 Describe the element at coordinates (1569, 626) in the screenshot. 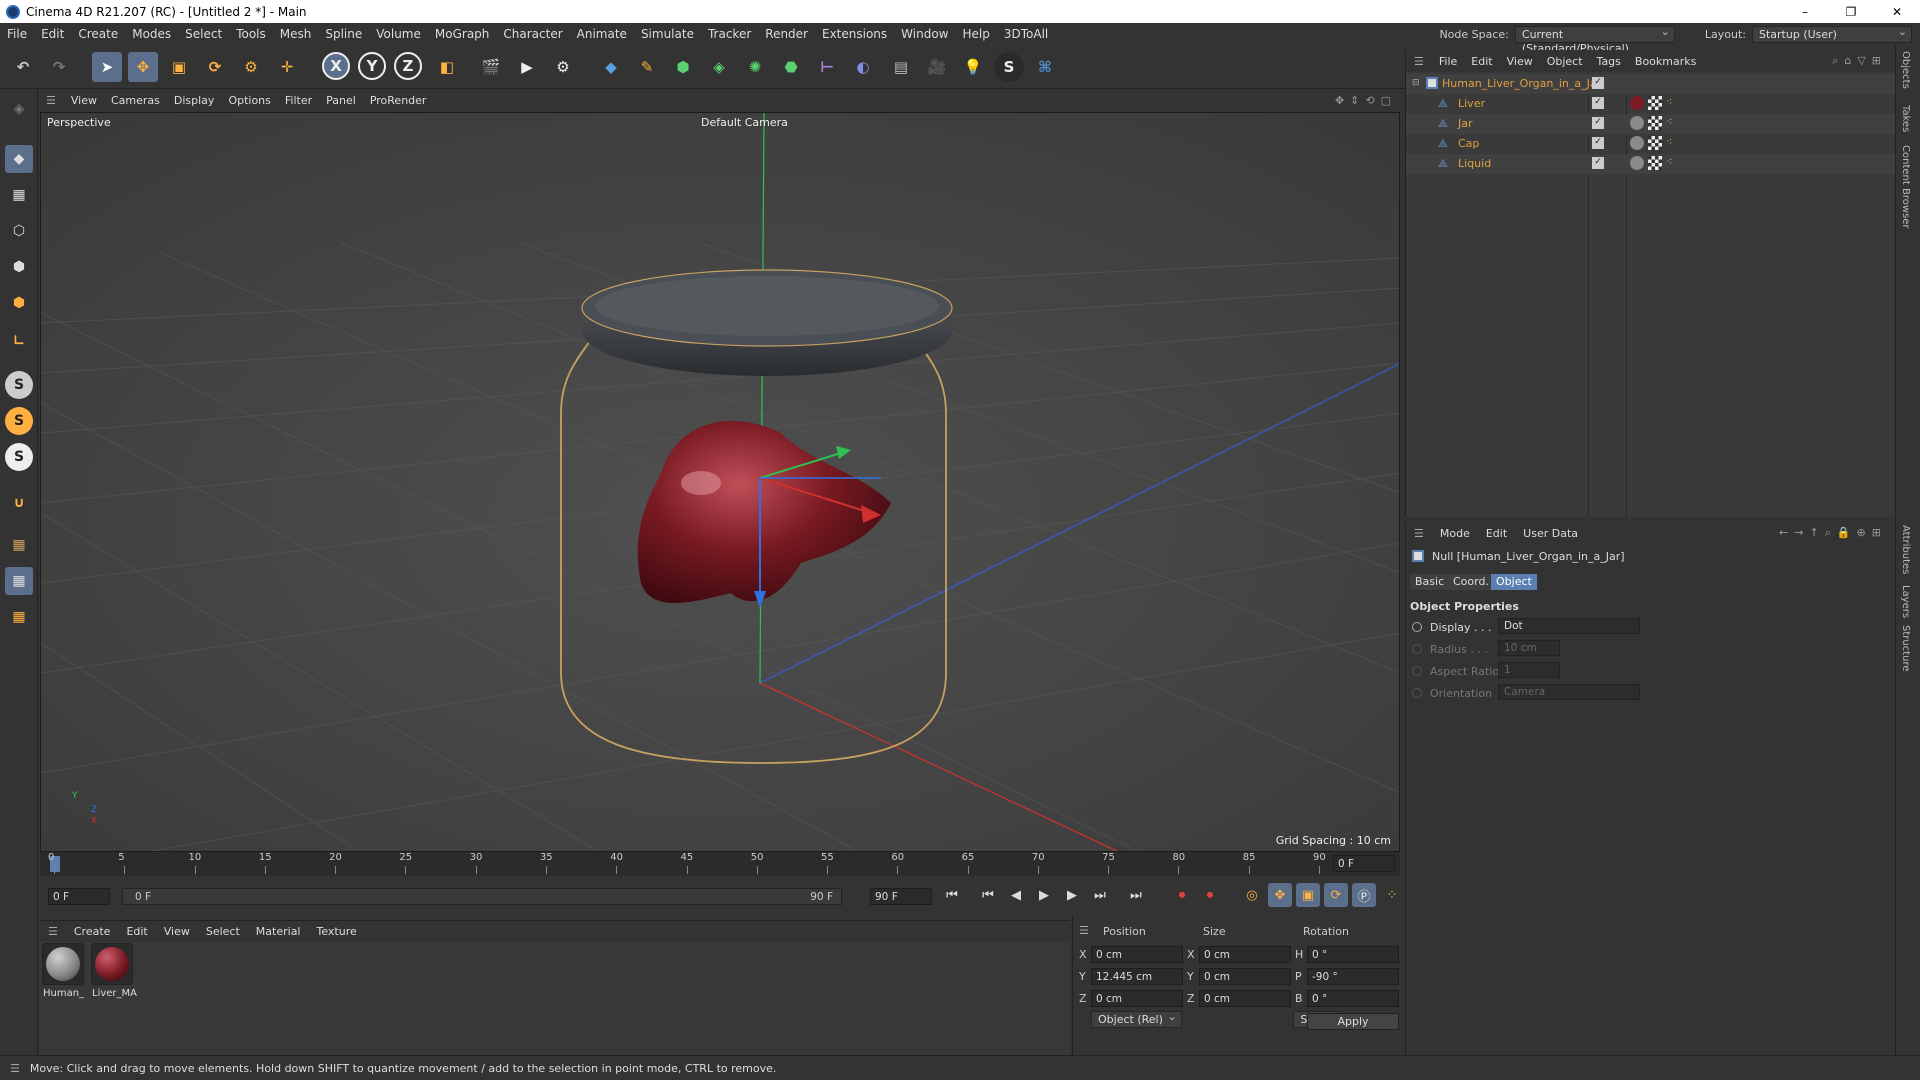

I see `prop-display-select: Dot` at that location.